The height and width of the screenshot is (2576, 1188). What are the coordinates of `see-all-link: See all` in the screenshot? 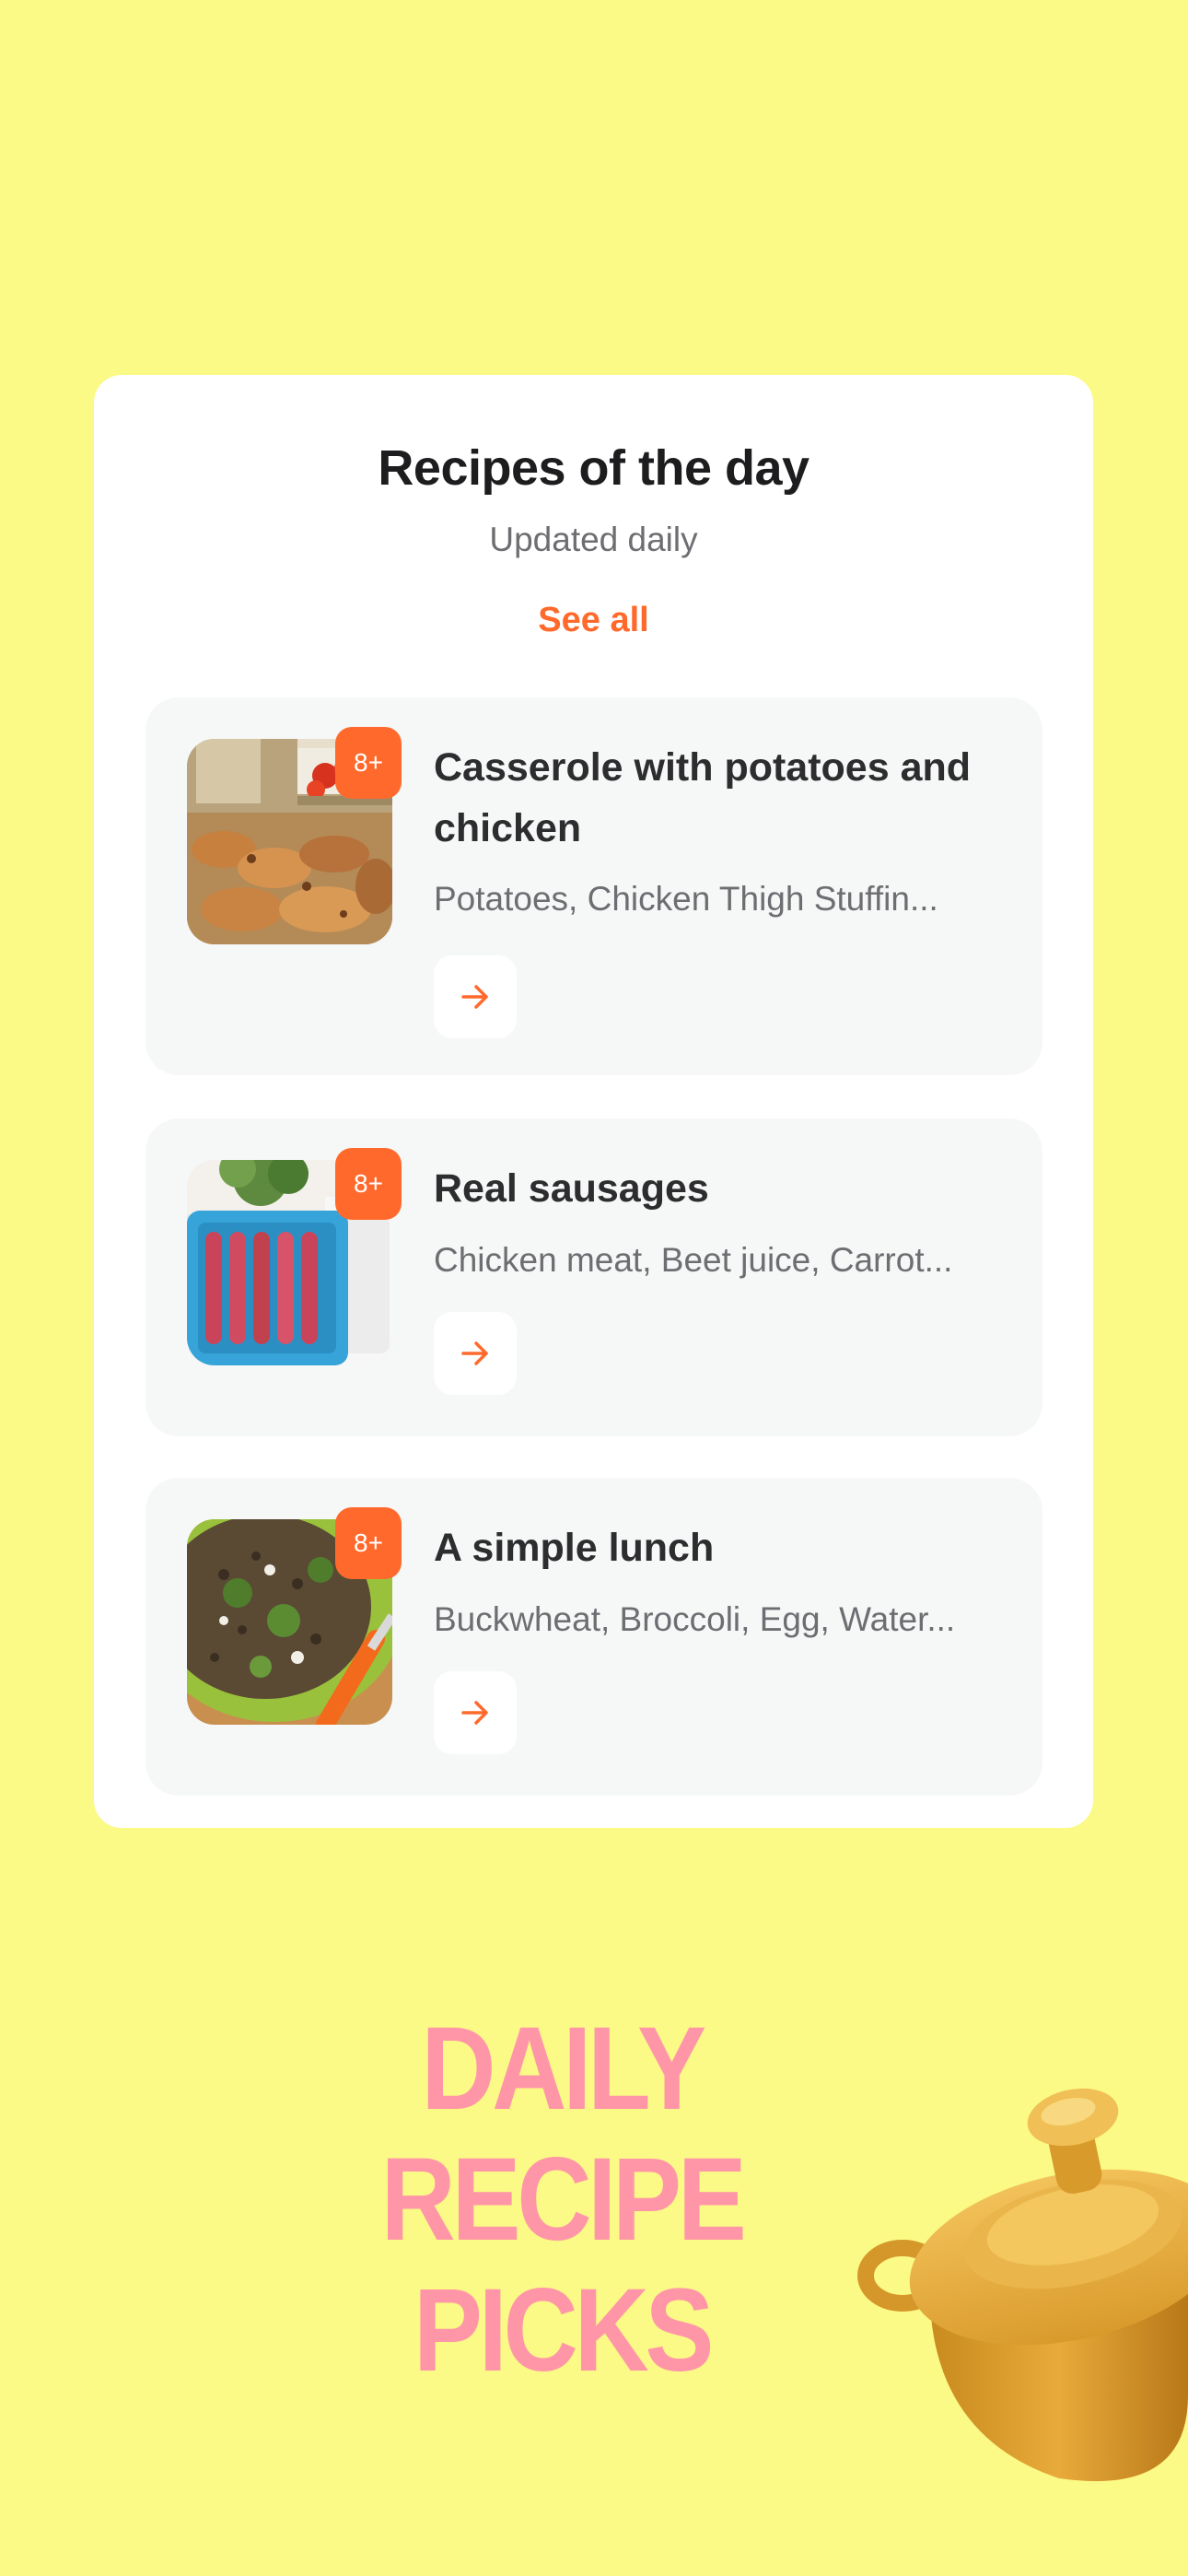 It's located at (593, 620).